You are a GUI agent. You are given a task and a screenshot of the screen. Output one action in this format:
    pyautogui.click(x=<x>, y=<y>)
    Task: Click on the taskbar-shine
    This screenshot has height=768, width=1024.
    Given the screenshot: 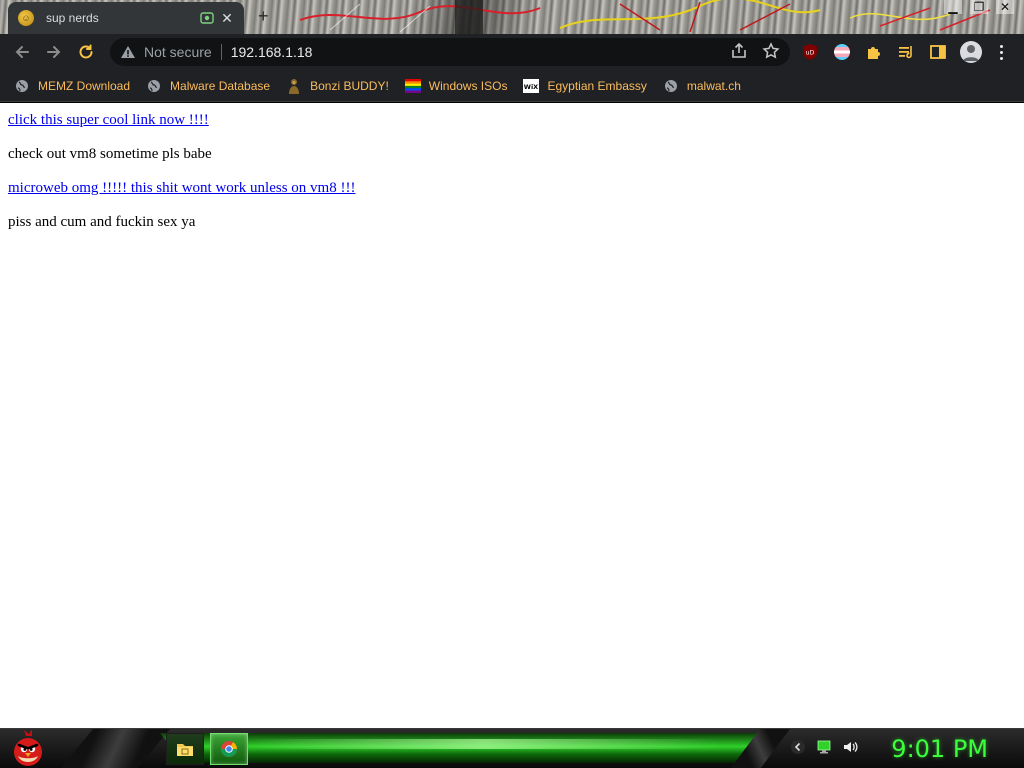 What is the action you would take?
    pyautogui.click(x=485, y=744)
    